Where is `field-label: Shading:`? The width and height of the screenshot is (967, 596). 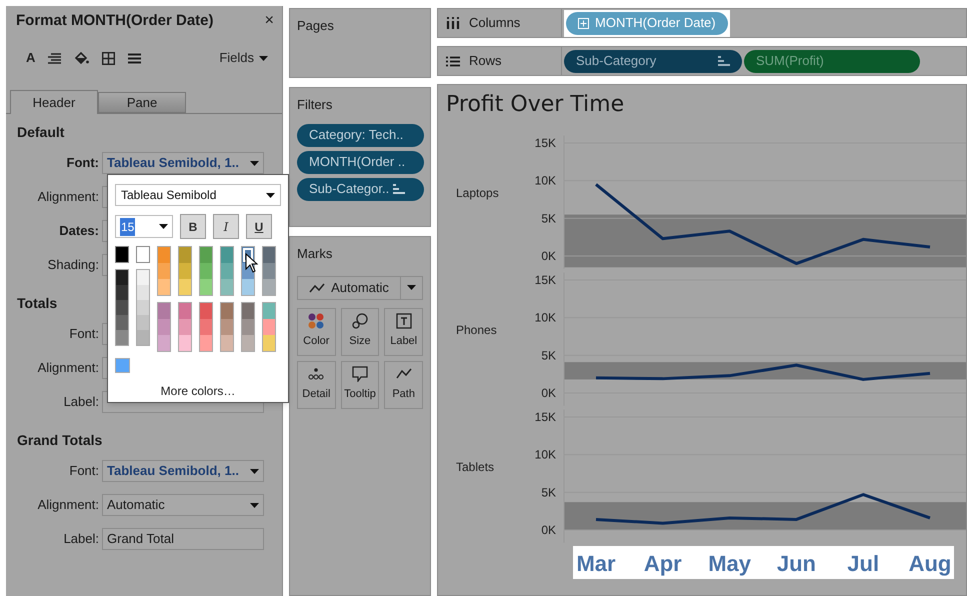 field-label: Shading: is located at coordinates (73, 265).